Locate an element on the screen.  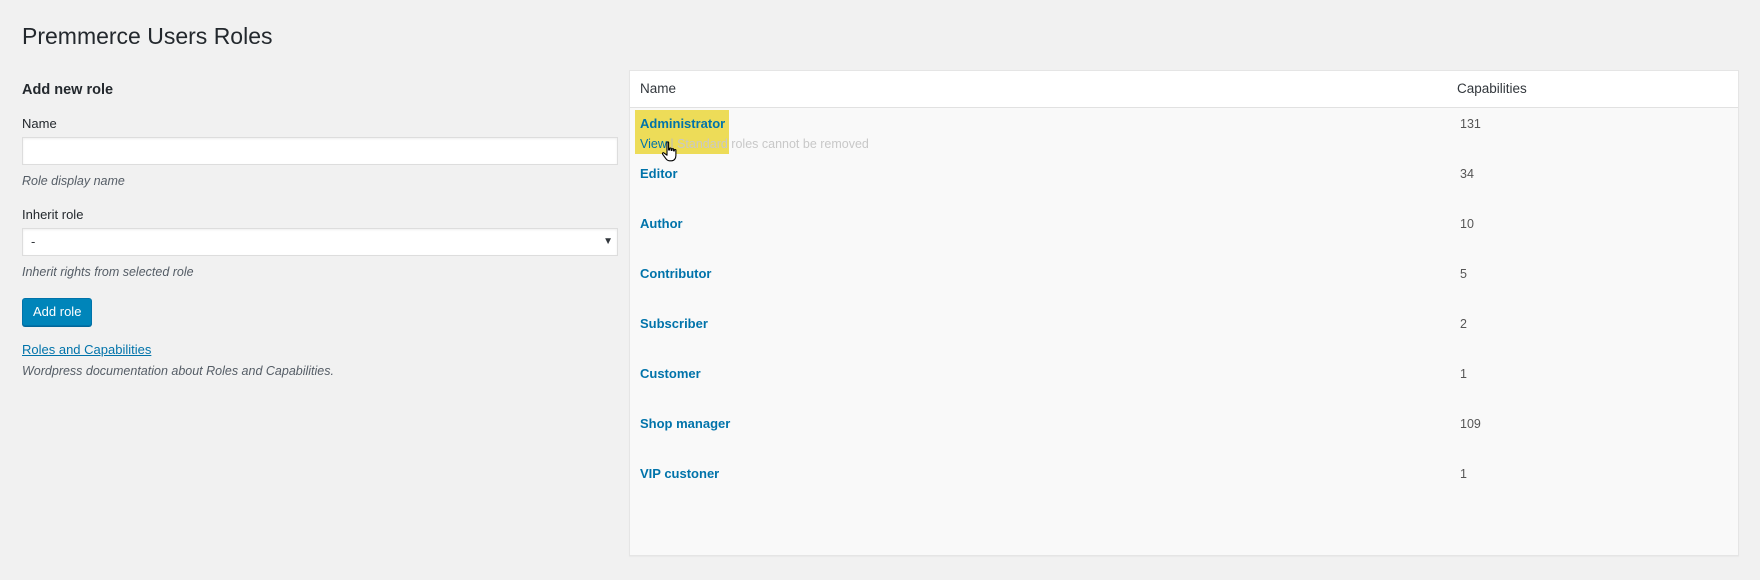
column-header-name: Name is located at coordinates (658, 89).